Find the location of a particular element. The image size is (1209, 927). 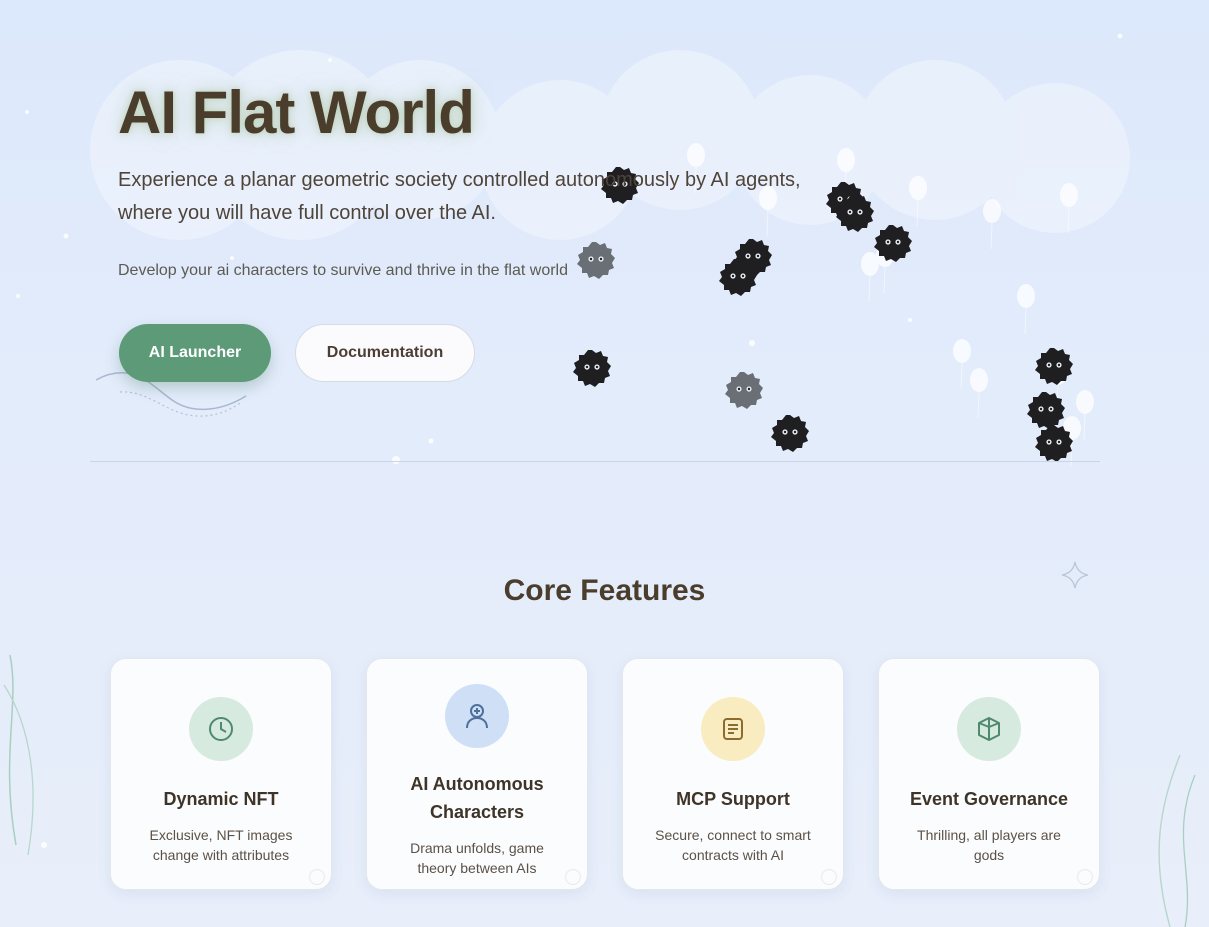

core-features-title: Core Features is located at coordinates (604, 590).